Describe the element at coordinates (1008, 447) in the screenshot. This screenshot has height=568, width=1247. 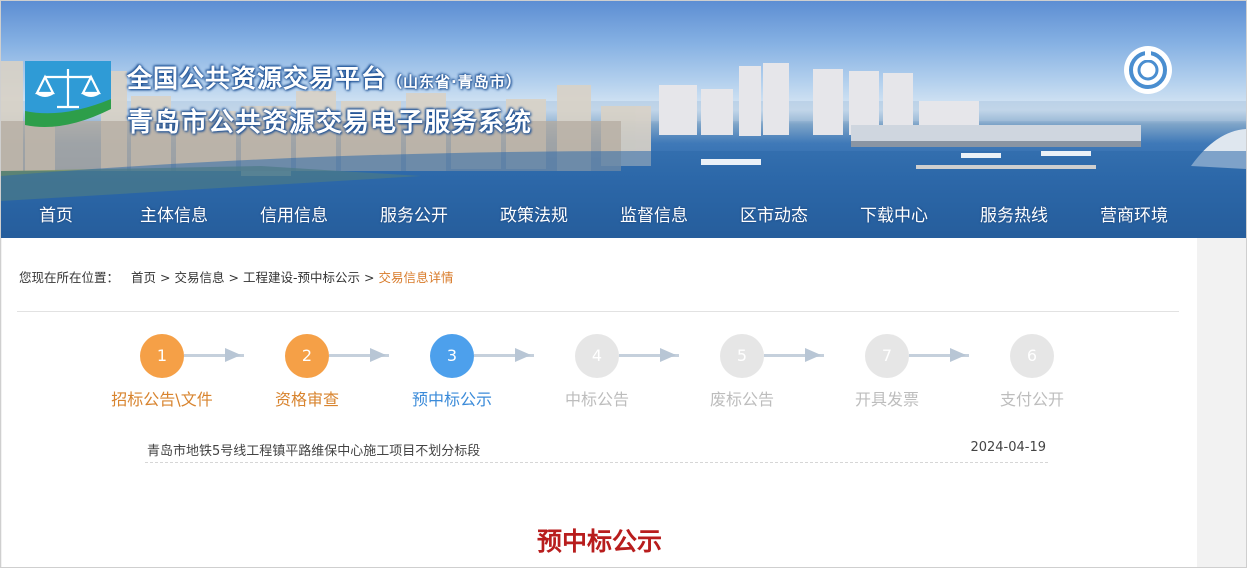
I see `project-date: 2024-04-19` at that location.